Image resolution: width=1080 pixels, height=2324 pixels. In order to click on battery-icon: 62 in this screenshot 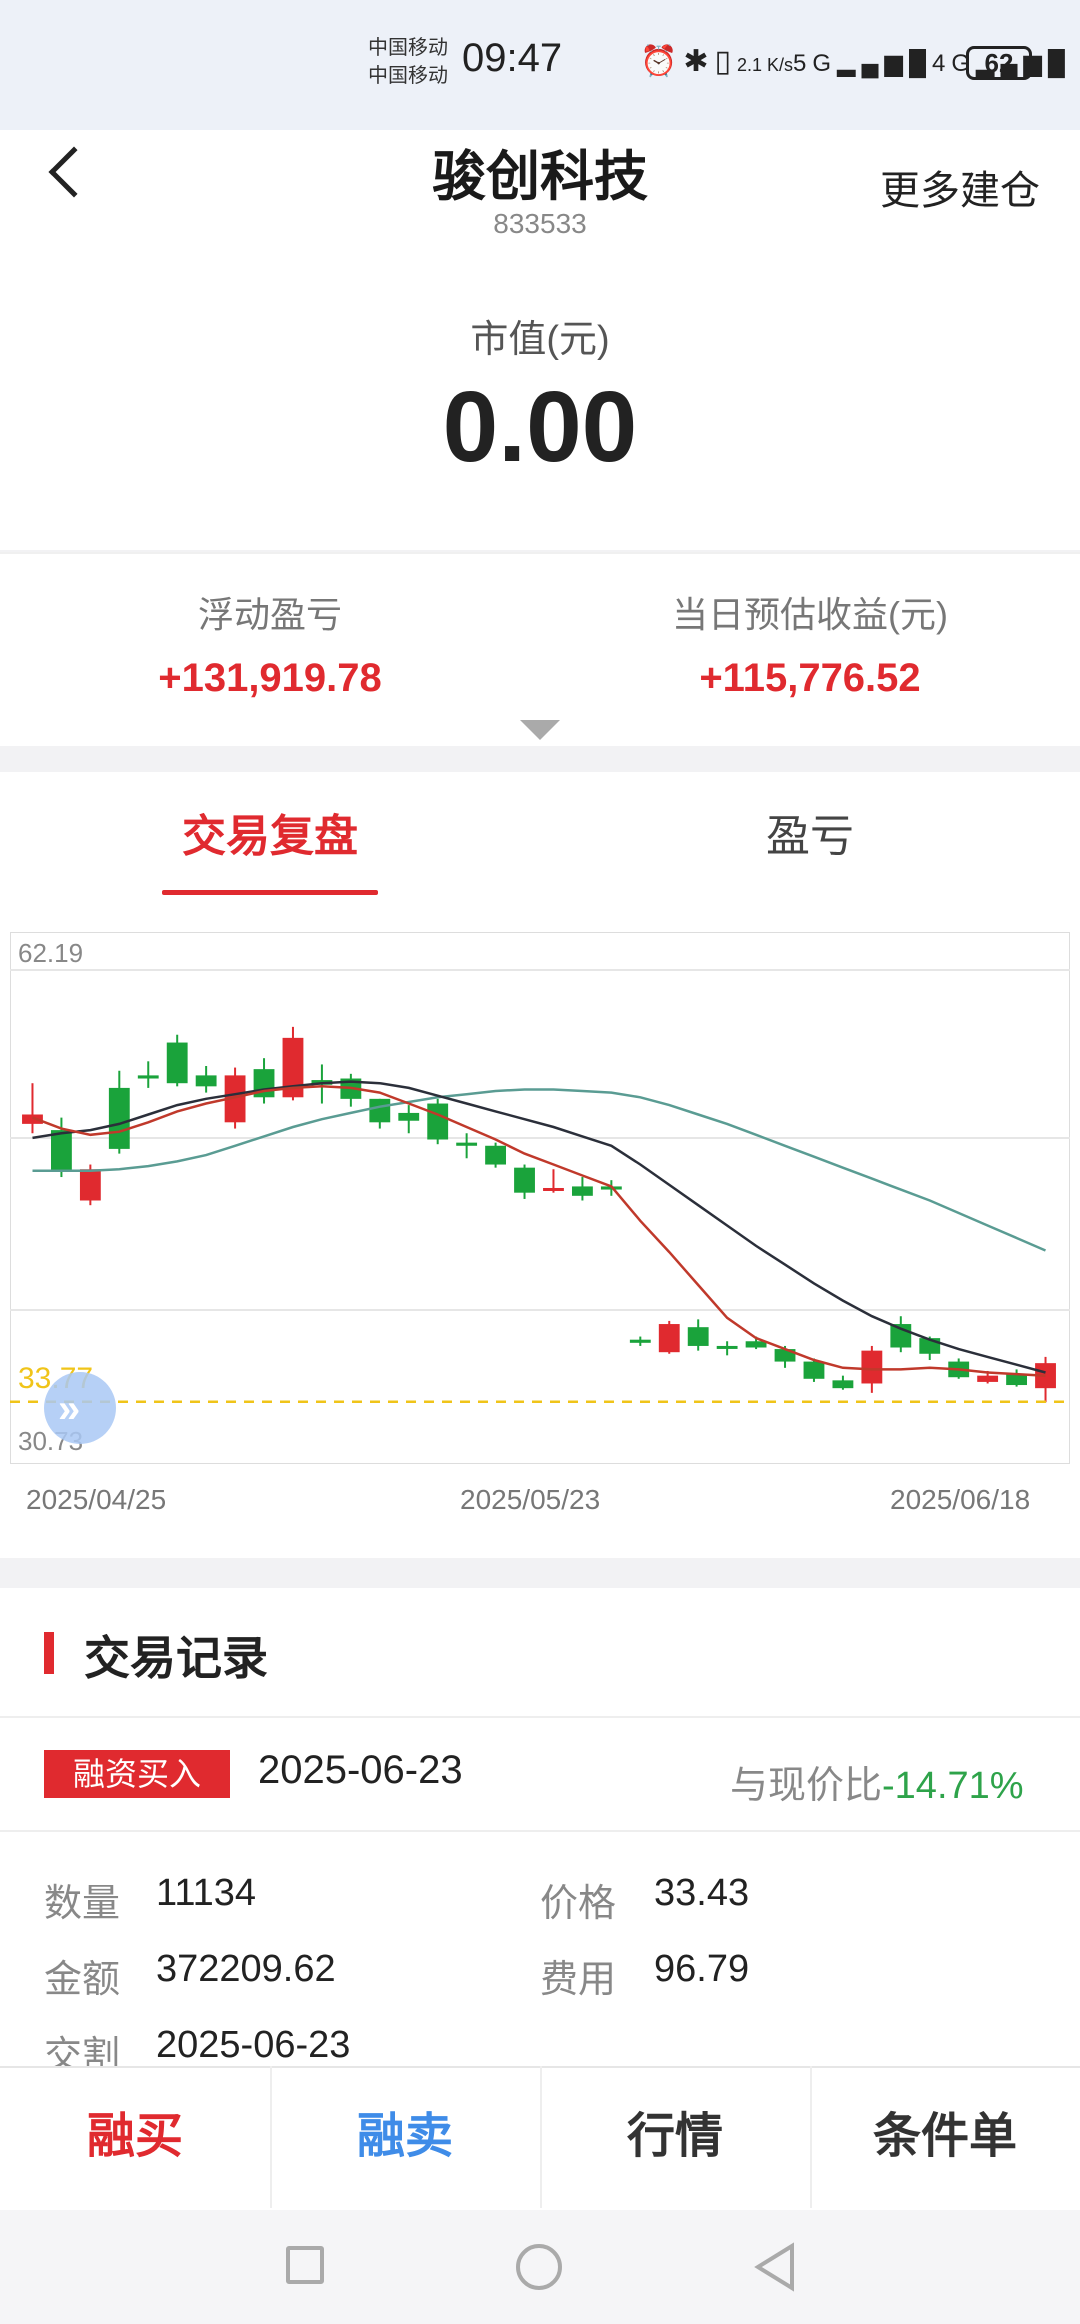, I will do `click(999, 63)`.